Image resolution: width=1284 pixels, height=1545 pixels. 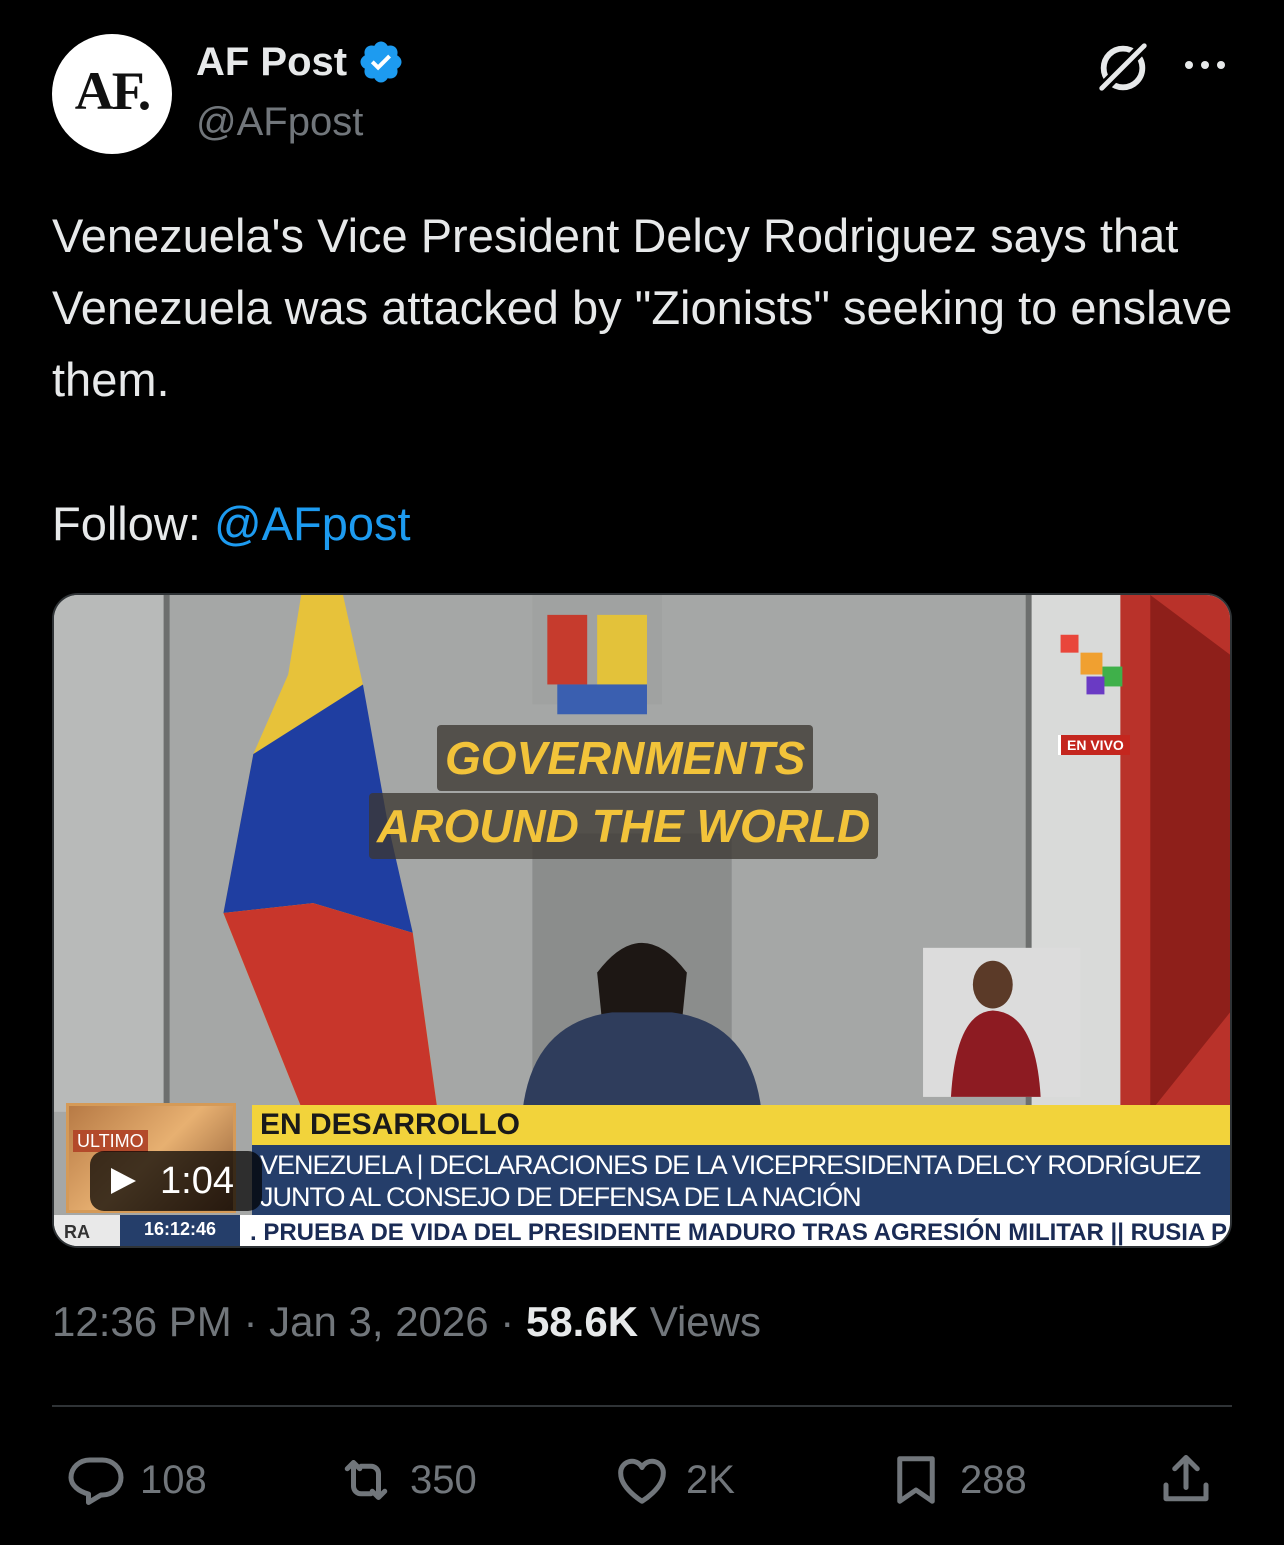 What do you see at coordinates (1094, 745) in the screenshot?
I see `live-badge: EN VIVO` at bounding box center [1094, 745].